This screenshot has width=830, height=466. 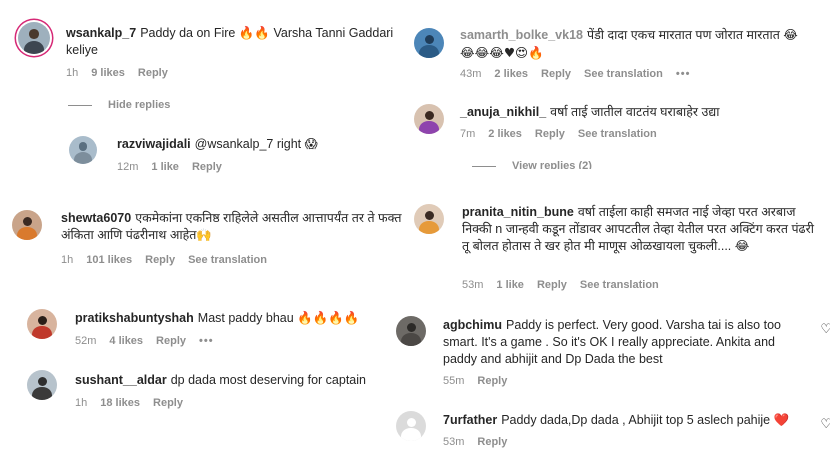 What do you see at coordinates (101, 33) in the screenshot?
I see `username-link: wsankalp_7` at bounding box center [101, 33].